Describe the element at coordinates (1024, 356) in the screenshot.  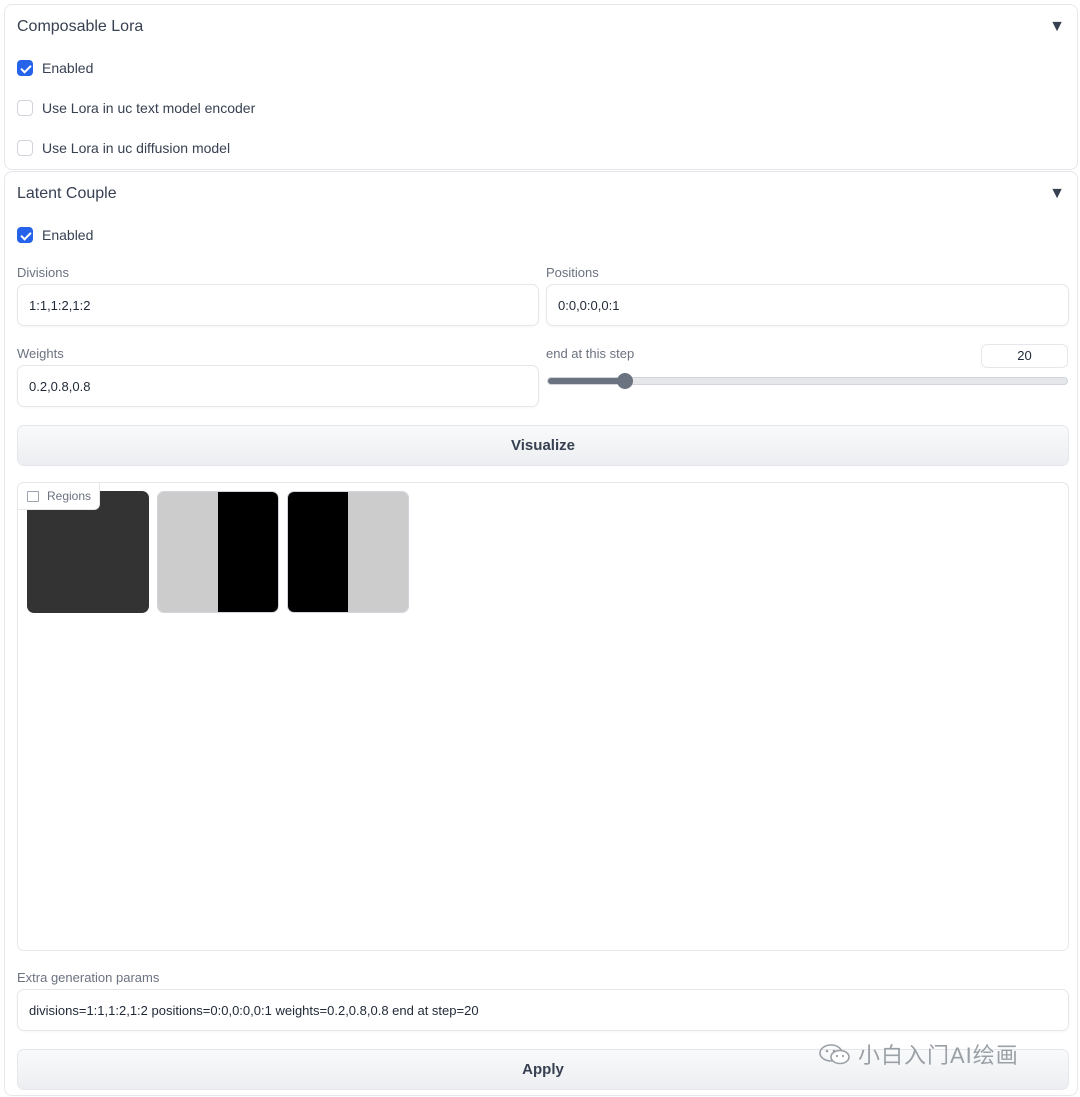
I see `end-step-number-input: 20` at that location.